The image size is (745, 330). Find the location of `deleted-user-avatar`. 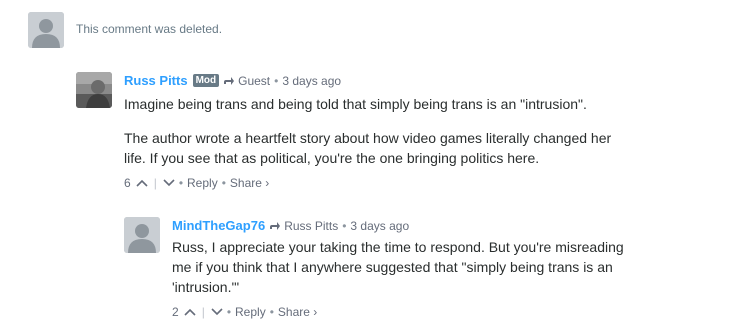

deleted-user-avatar is located at coordinates (46, 30).